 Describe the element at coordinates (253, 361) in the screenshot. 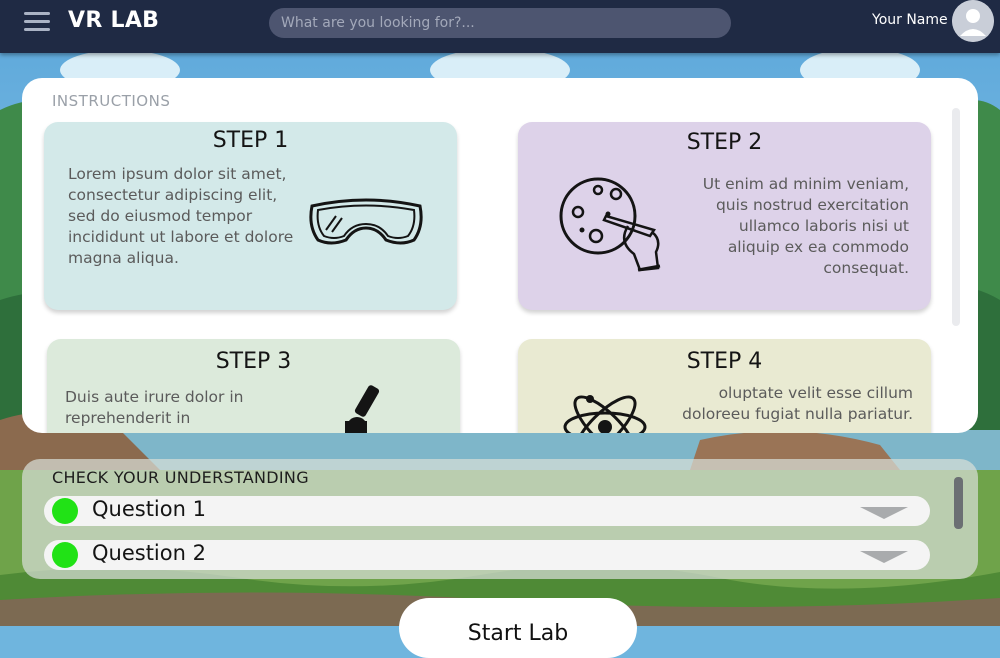

I see `step-title: STEP 3` at that location.